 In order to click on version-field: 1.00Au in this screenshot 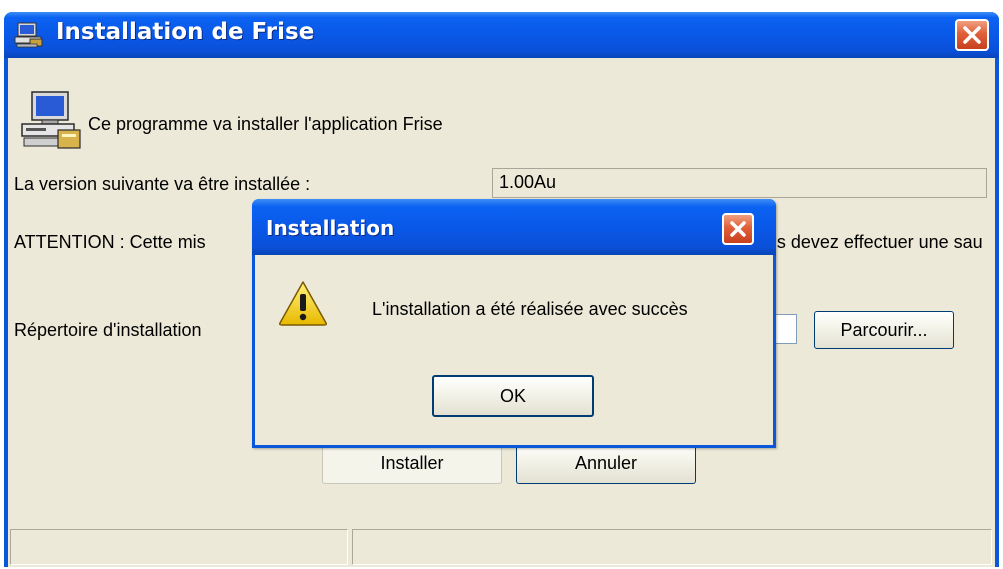, I will do `click(739, 183)`.